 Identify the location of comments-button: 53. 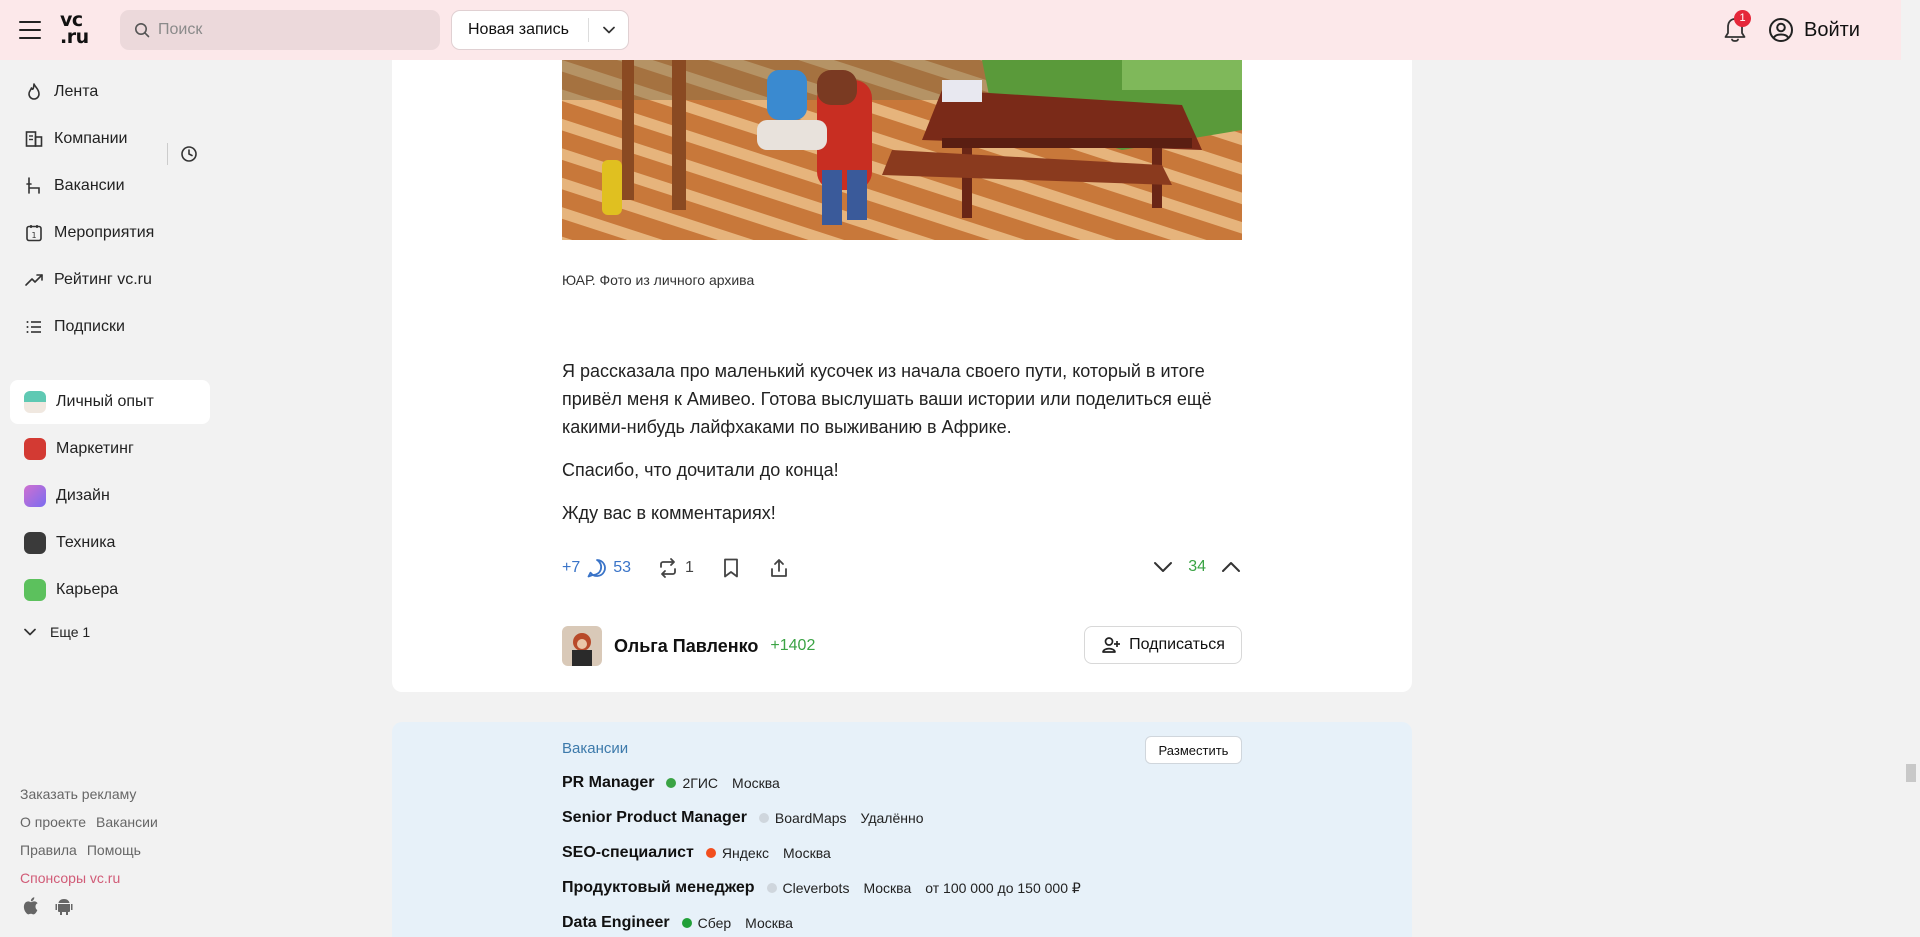
(608, 568).